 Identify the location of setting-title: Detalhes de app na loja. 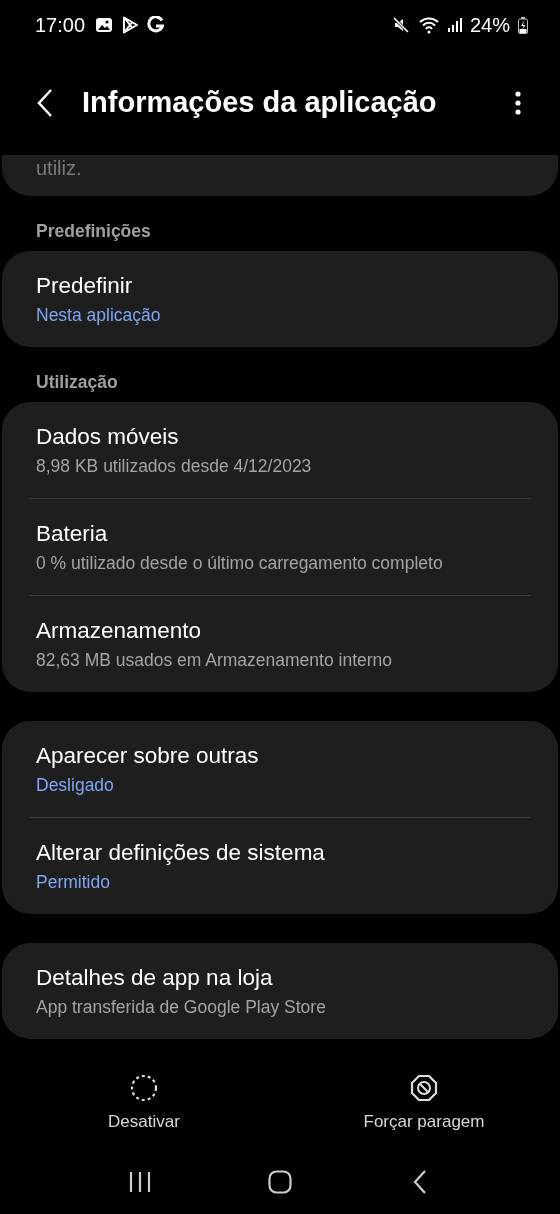
(155, 978).